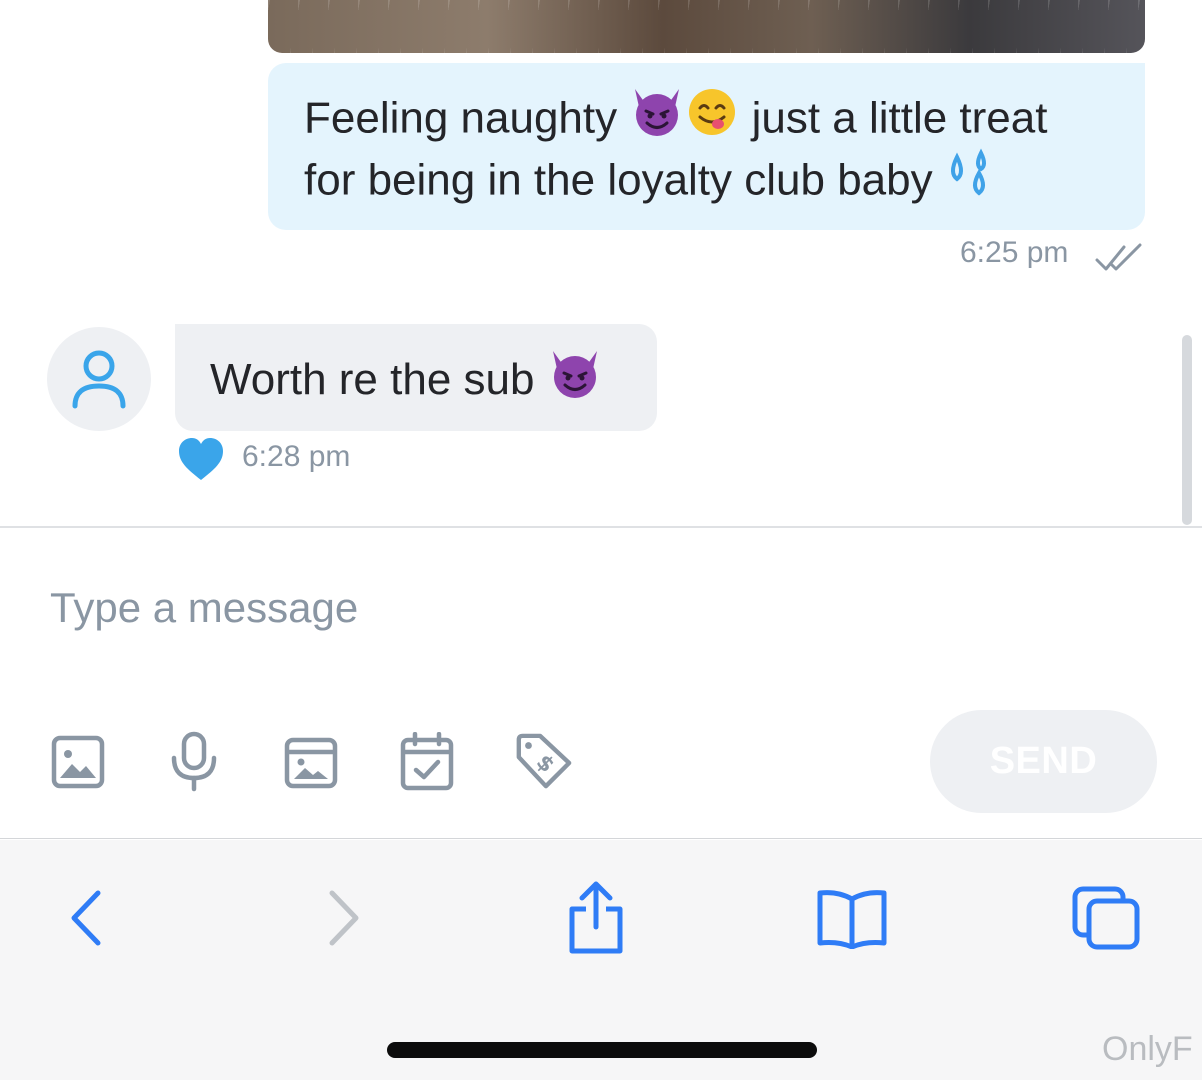 This screenshot has width=1202, height=1080. Describe the element at coordinates (194, 762) in the screenshot. I see `microphone-icon` at that location.